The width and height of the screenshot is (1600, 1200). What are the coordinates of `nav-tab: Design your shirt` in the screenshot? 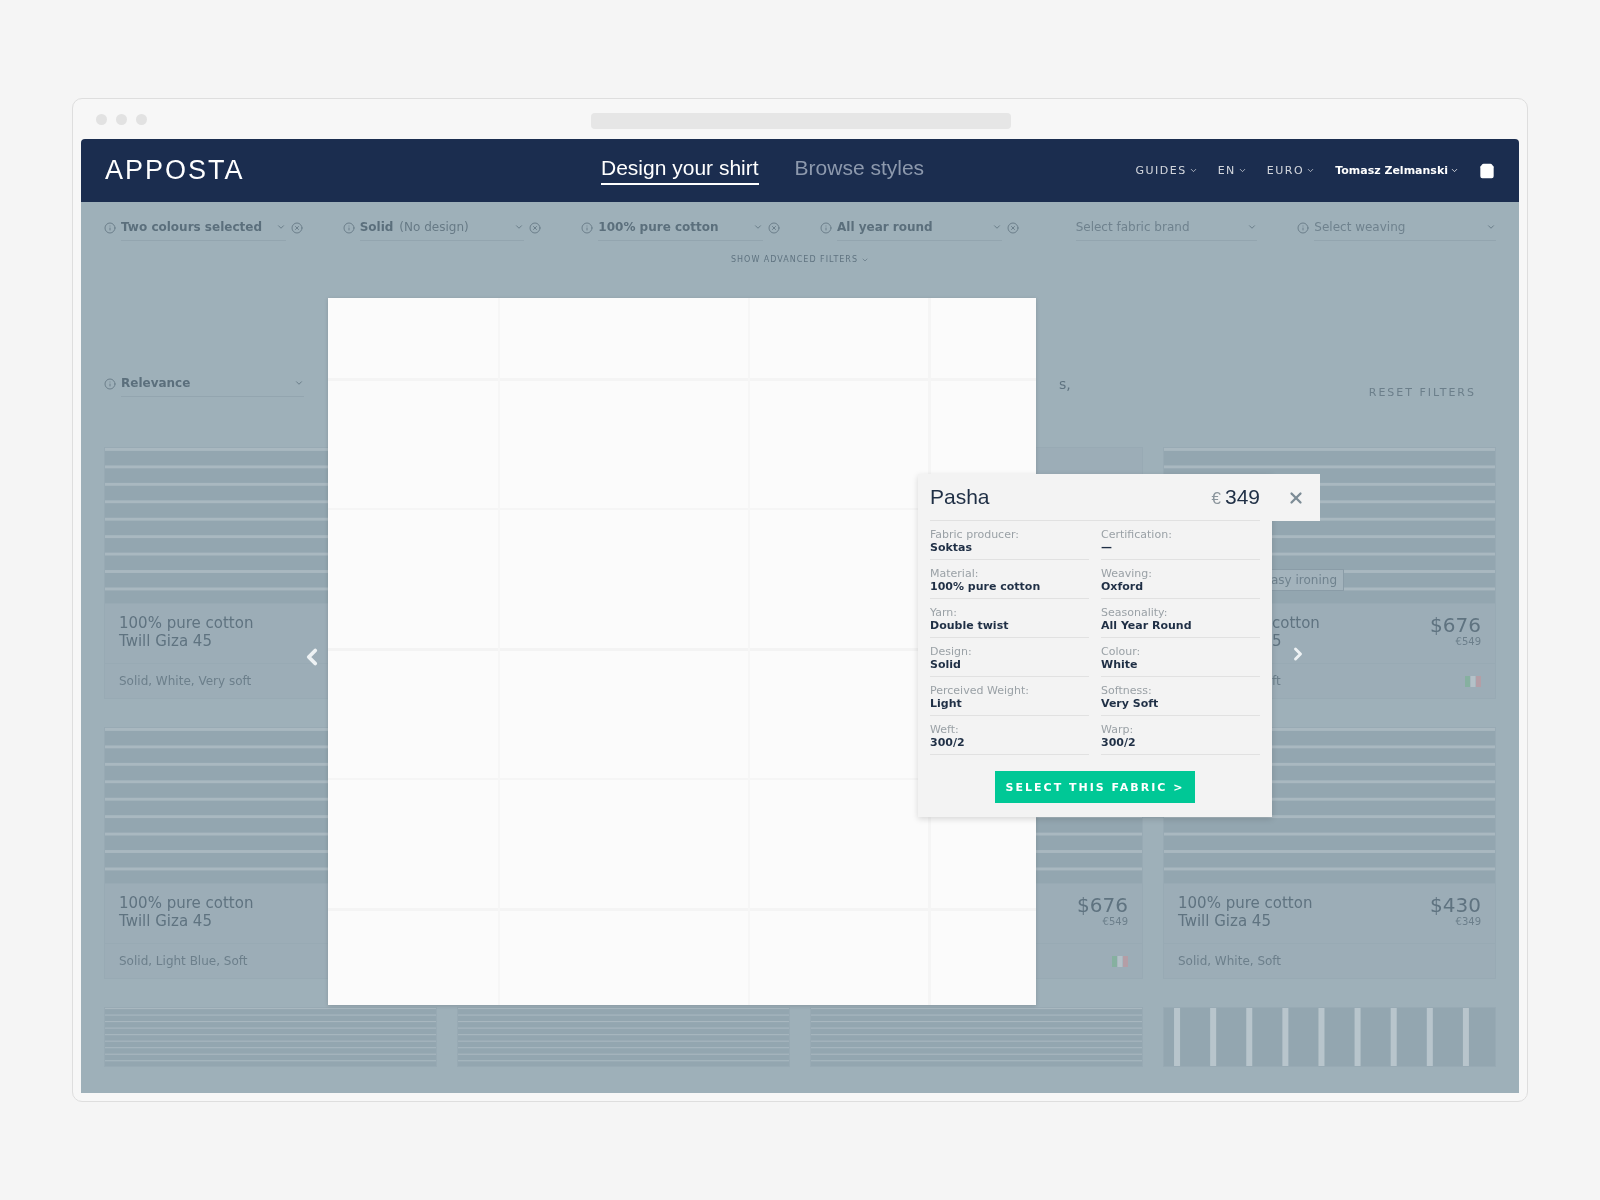 It's located at (680, 170).